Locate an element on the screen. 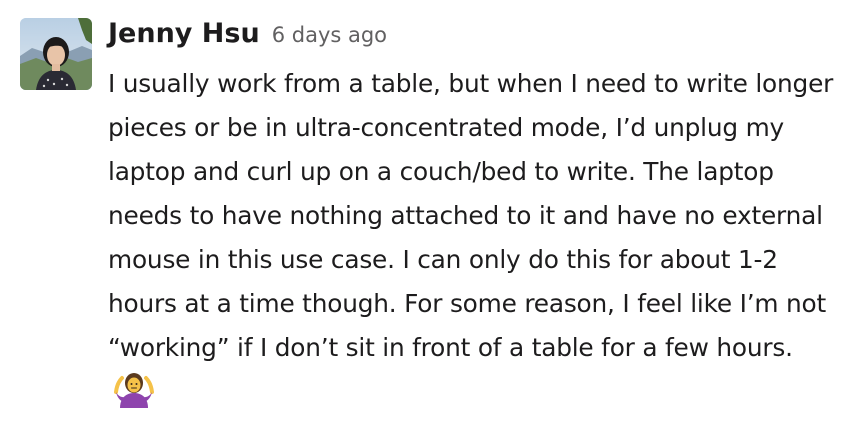 Image resolution: width=852 pixels, height=422 pixels. message-timestamp: 6 days ago is located at coordinates (329, 35).